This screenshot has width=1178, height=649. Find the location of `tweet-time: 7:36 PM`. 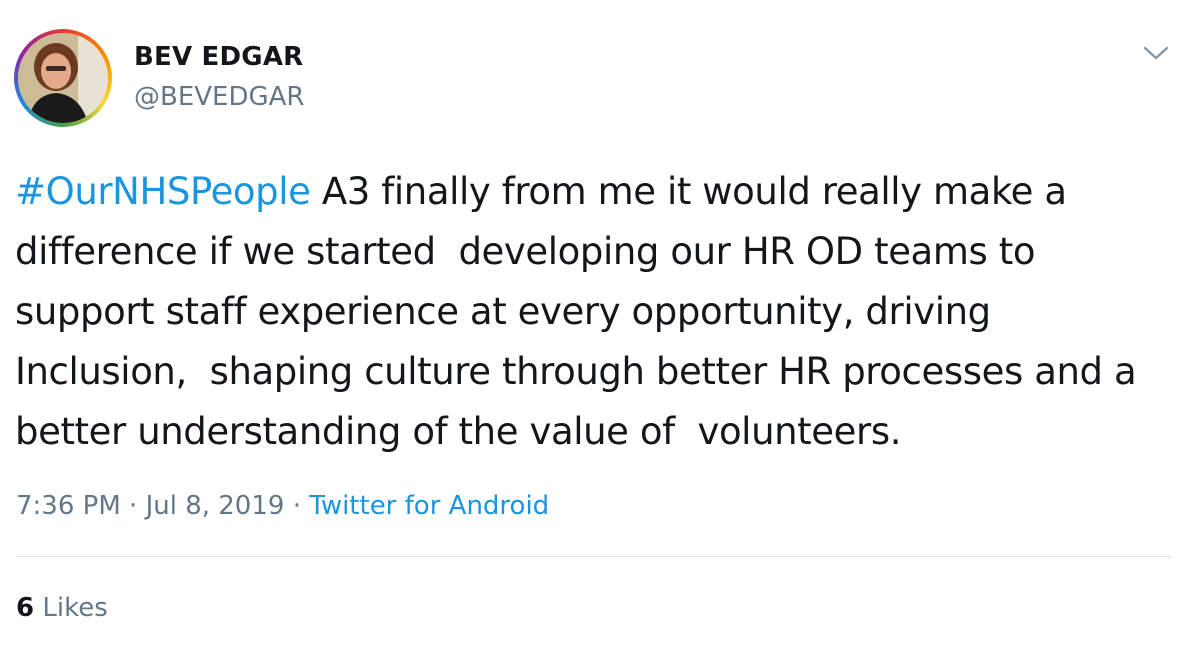

tweet-time: 7:36 PM is located at coordinates (68, 506).